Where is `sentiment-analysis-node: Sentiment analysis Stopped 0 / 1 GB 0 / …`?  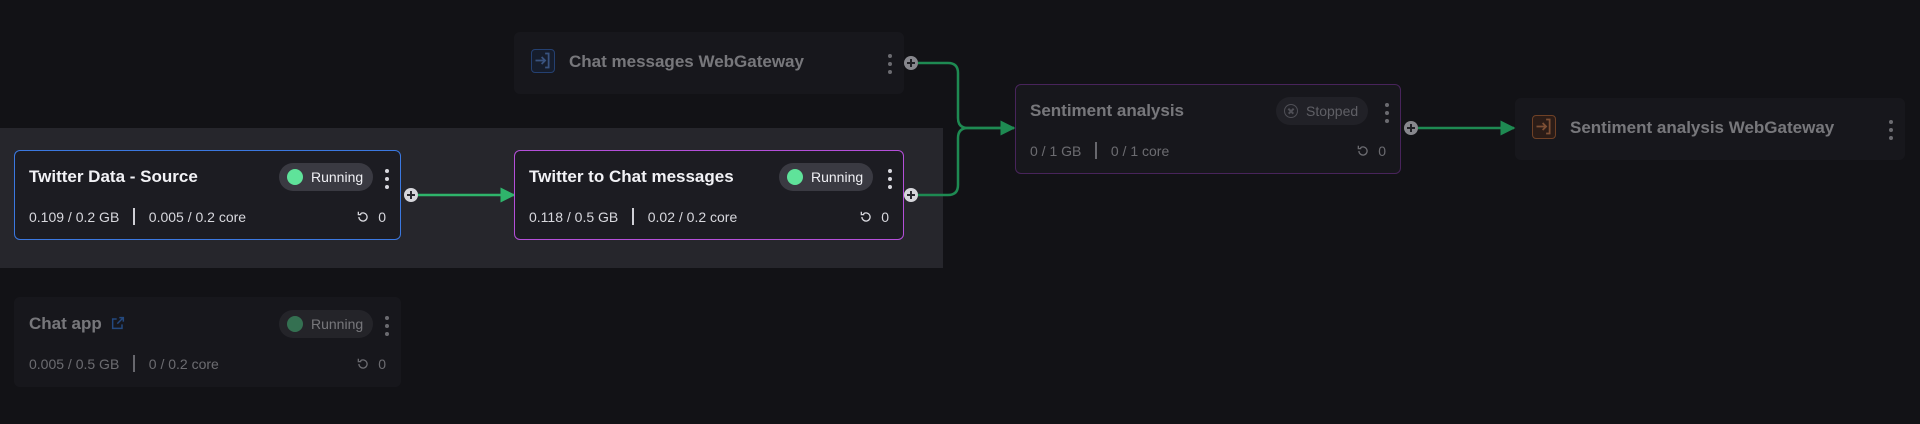
sentiment-analysis-node: Sentiment analysis Stopped 0 / 1 GB 0 / … is located at coordinates (1208, 129).